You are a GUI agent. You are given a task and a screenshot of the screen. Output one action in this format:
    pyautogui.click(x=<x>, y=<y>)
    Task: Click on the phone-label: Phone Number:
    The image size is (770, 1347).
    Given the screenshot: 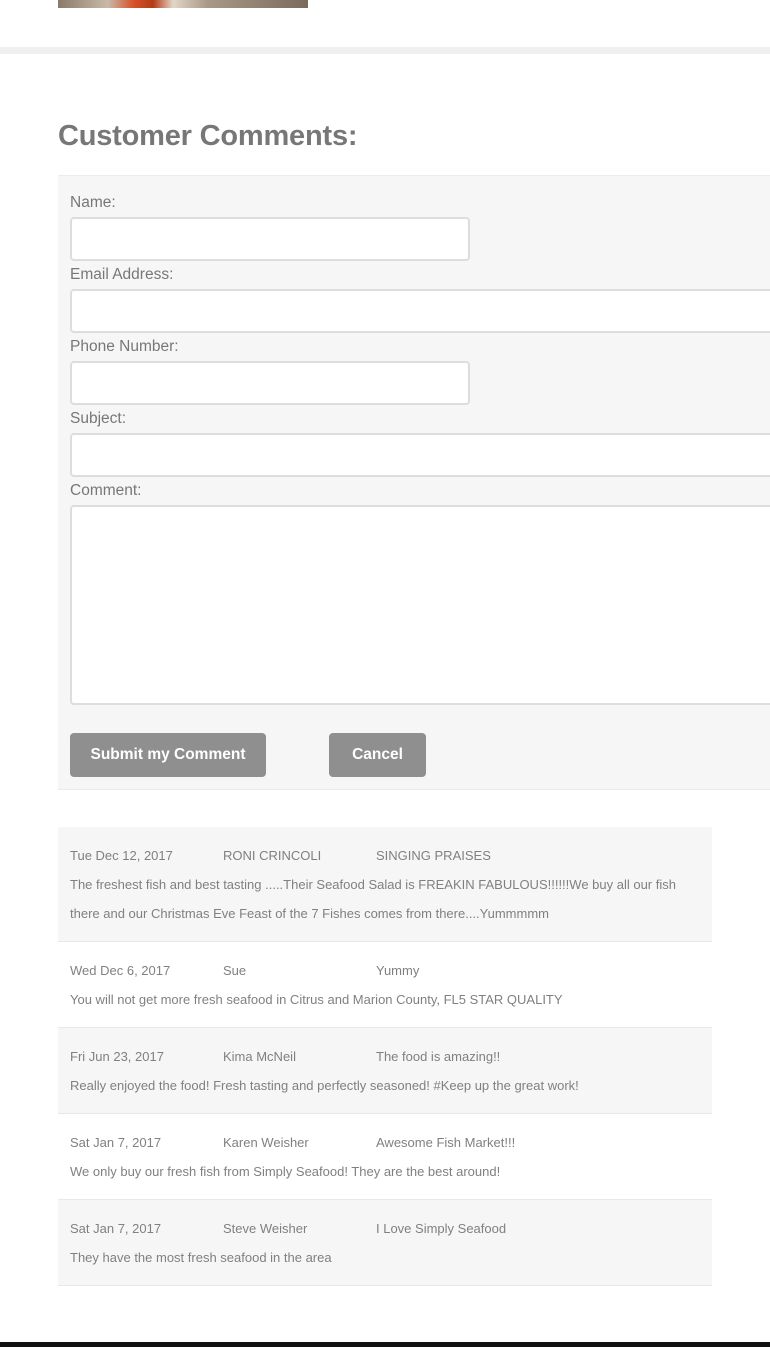 What is the action you would take?
    pyautogui.click(x=124, y=346)
    